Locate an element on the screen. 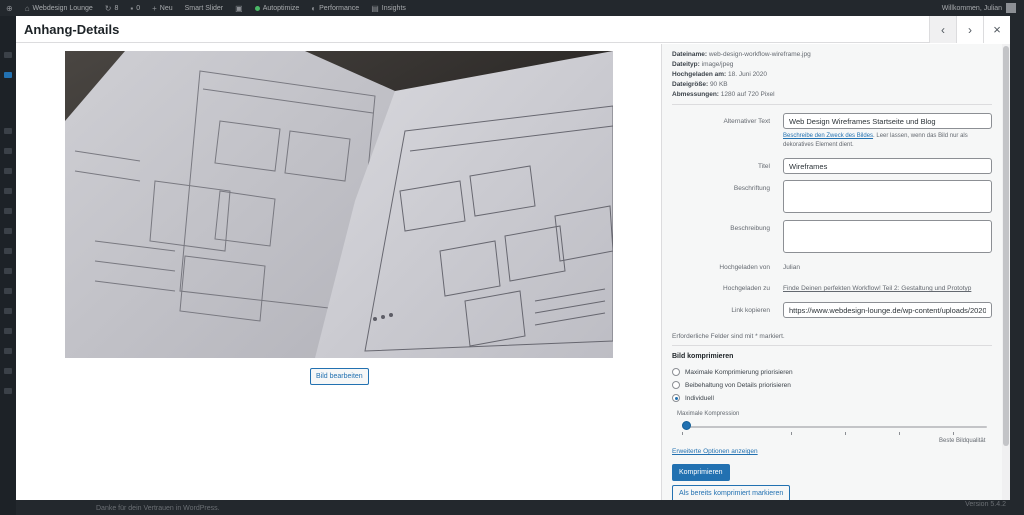 This screenshot has width=1024, height=515. details-scrollbar is located at coordinates (1006, 272).